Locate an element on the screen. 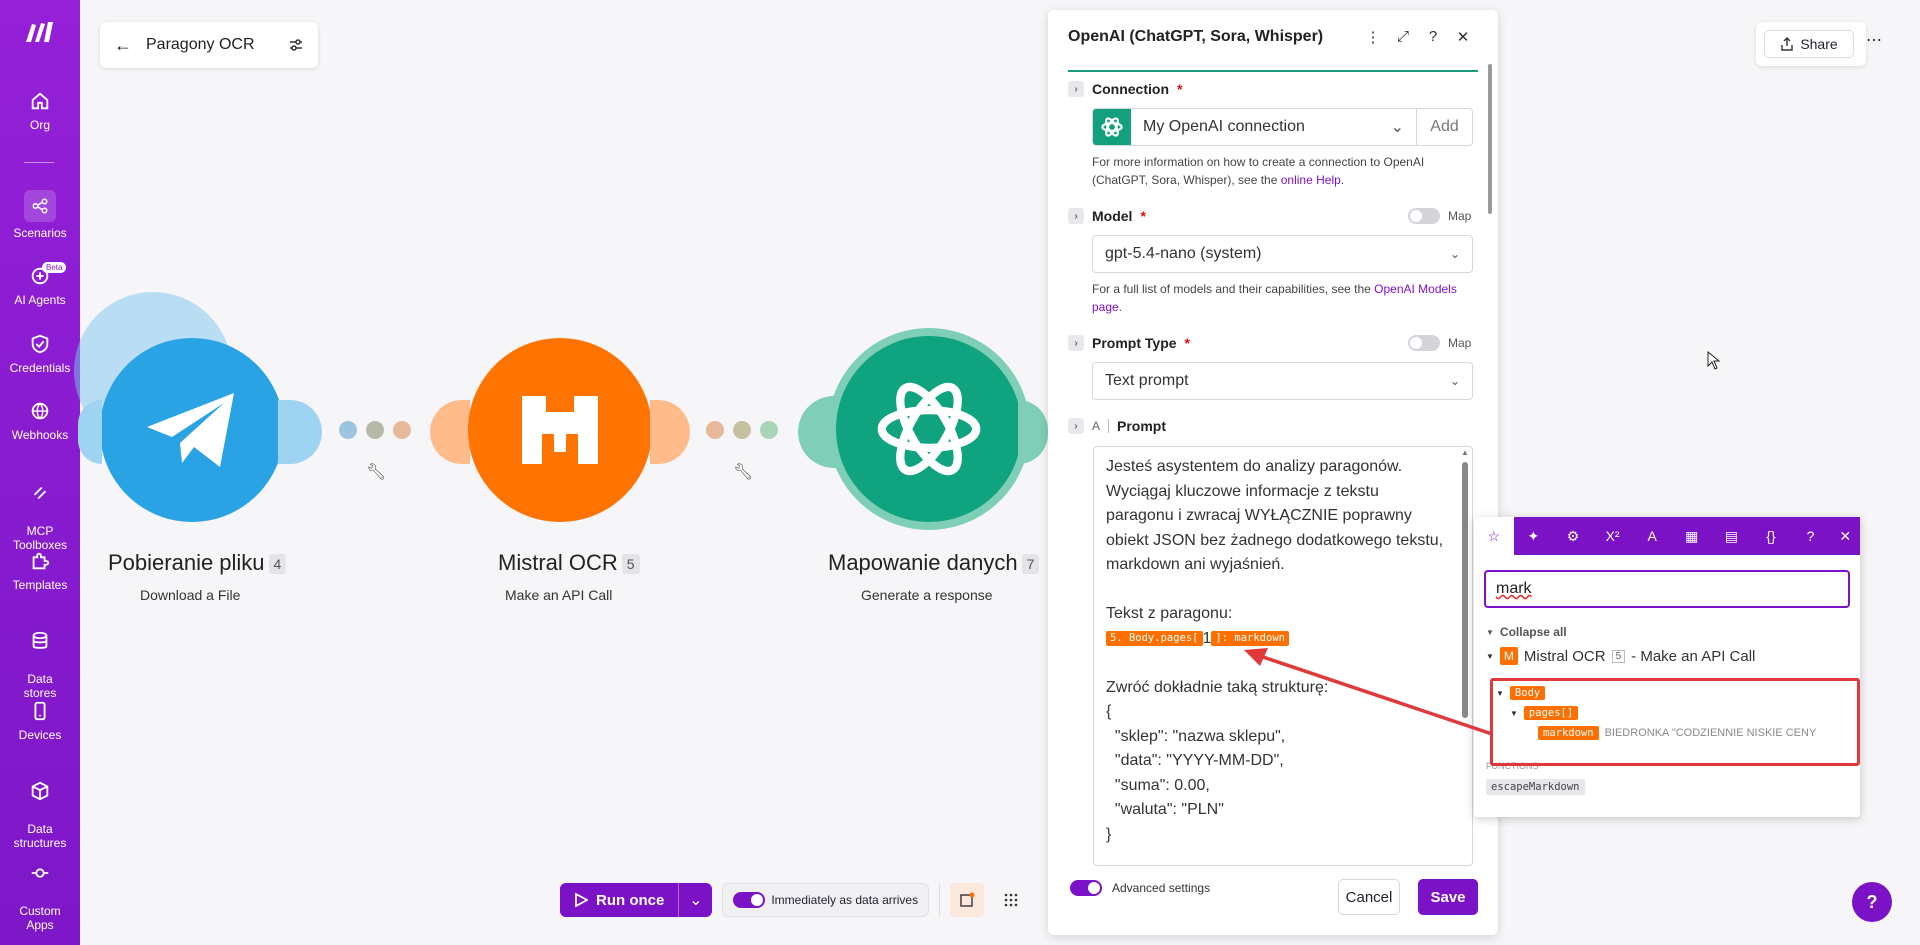  prompt-type-select: Text prompt ⌄ is located at coordinates (1282, 381).